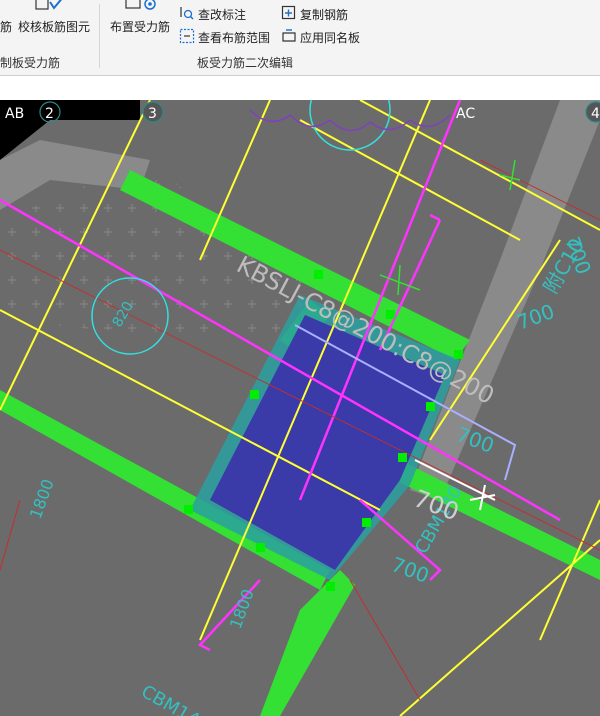 Image resolution: width=600 pixels, height=716 pixels. Describe the element at coordinates (30, 63) in the screenshot. I see `group-label-left: 制板受力筋` at that location.